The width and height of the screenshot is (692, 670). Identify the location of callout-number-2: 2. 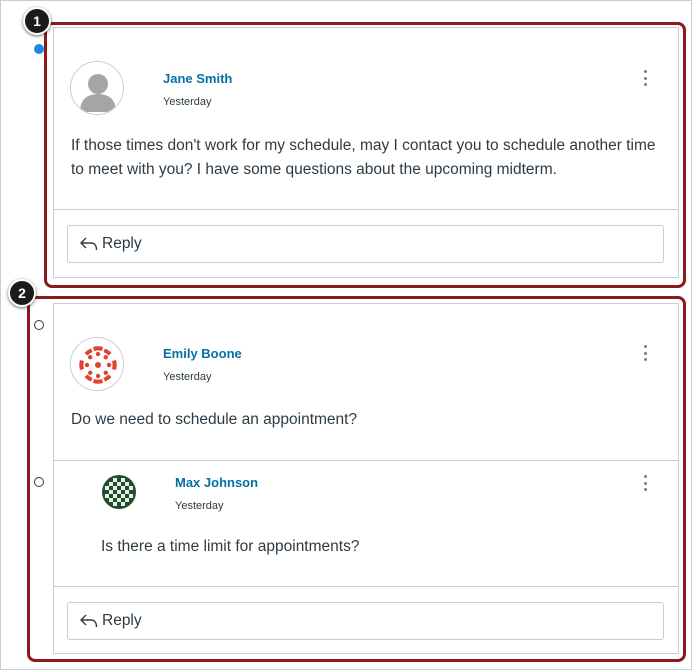
(22, 293).